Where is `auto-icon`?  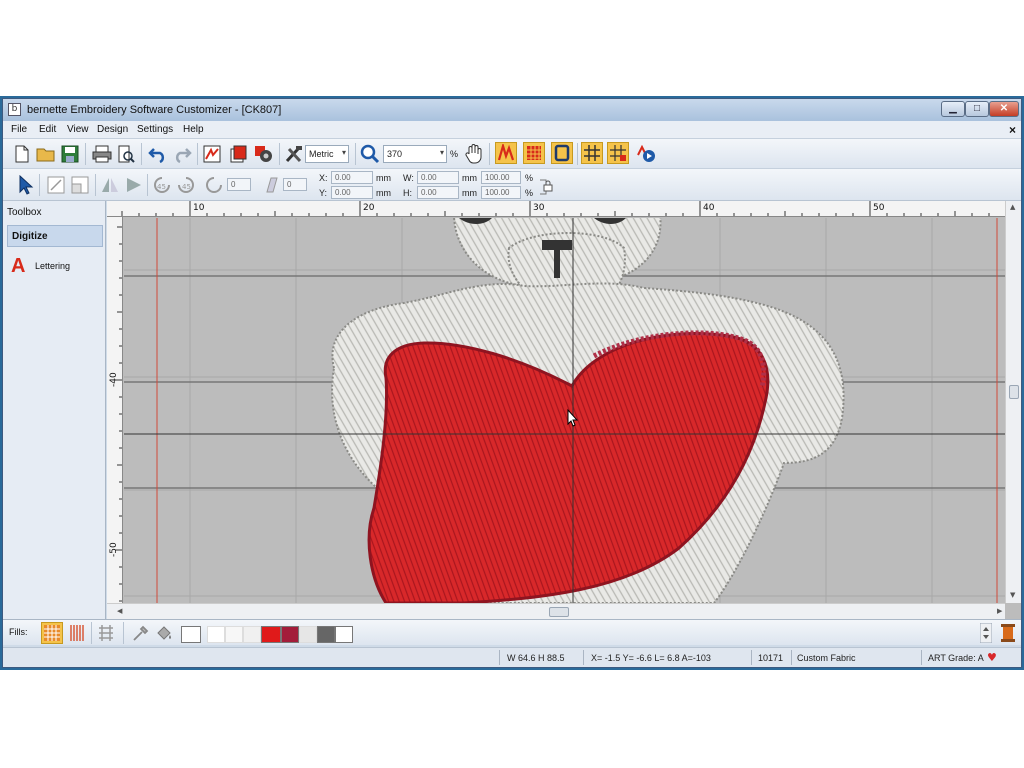 auto-icon is located at coordinates (240, 154).